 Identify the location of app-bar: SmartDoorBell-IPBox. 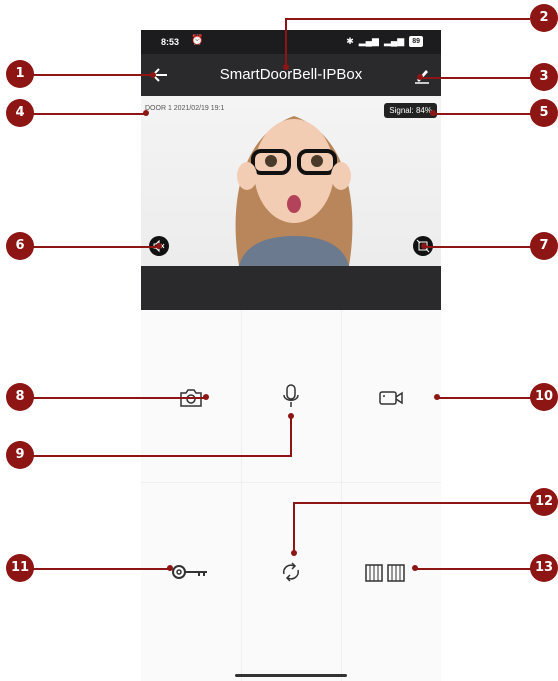
(291, 75).